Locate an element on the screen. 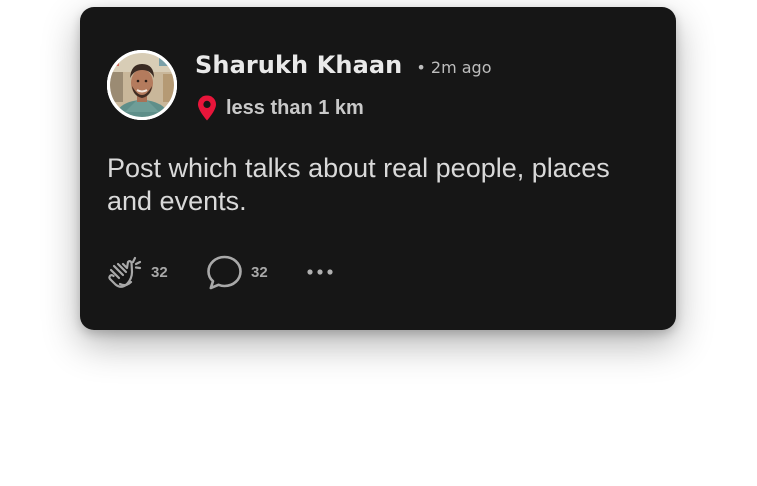  clapping-hands-icon is located at coordinates (125, 272).